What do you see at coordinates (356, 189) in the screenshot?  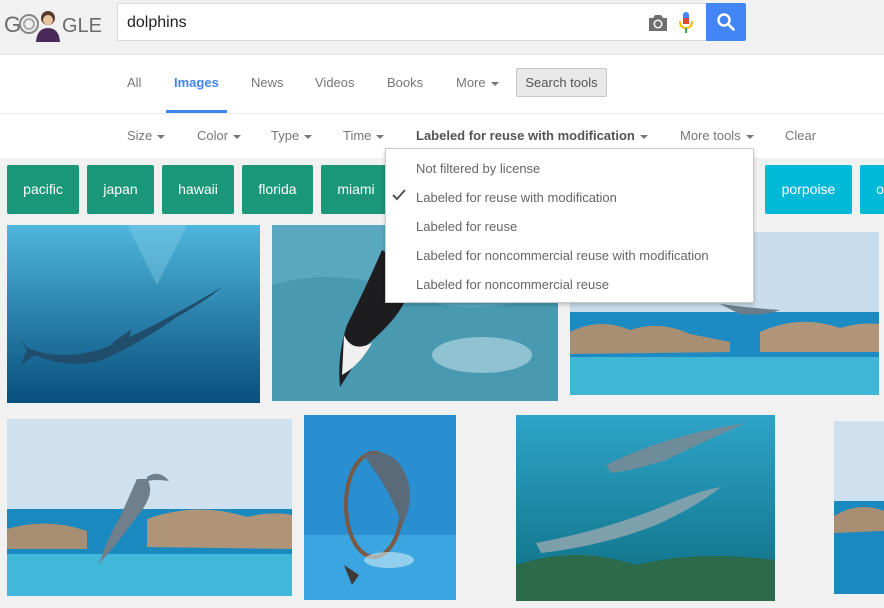 I see `related-chip-miami: miami` at bounding box center [356, 189].